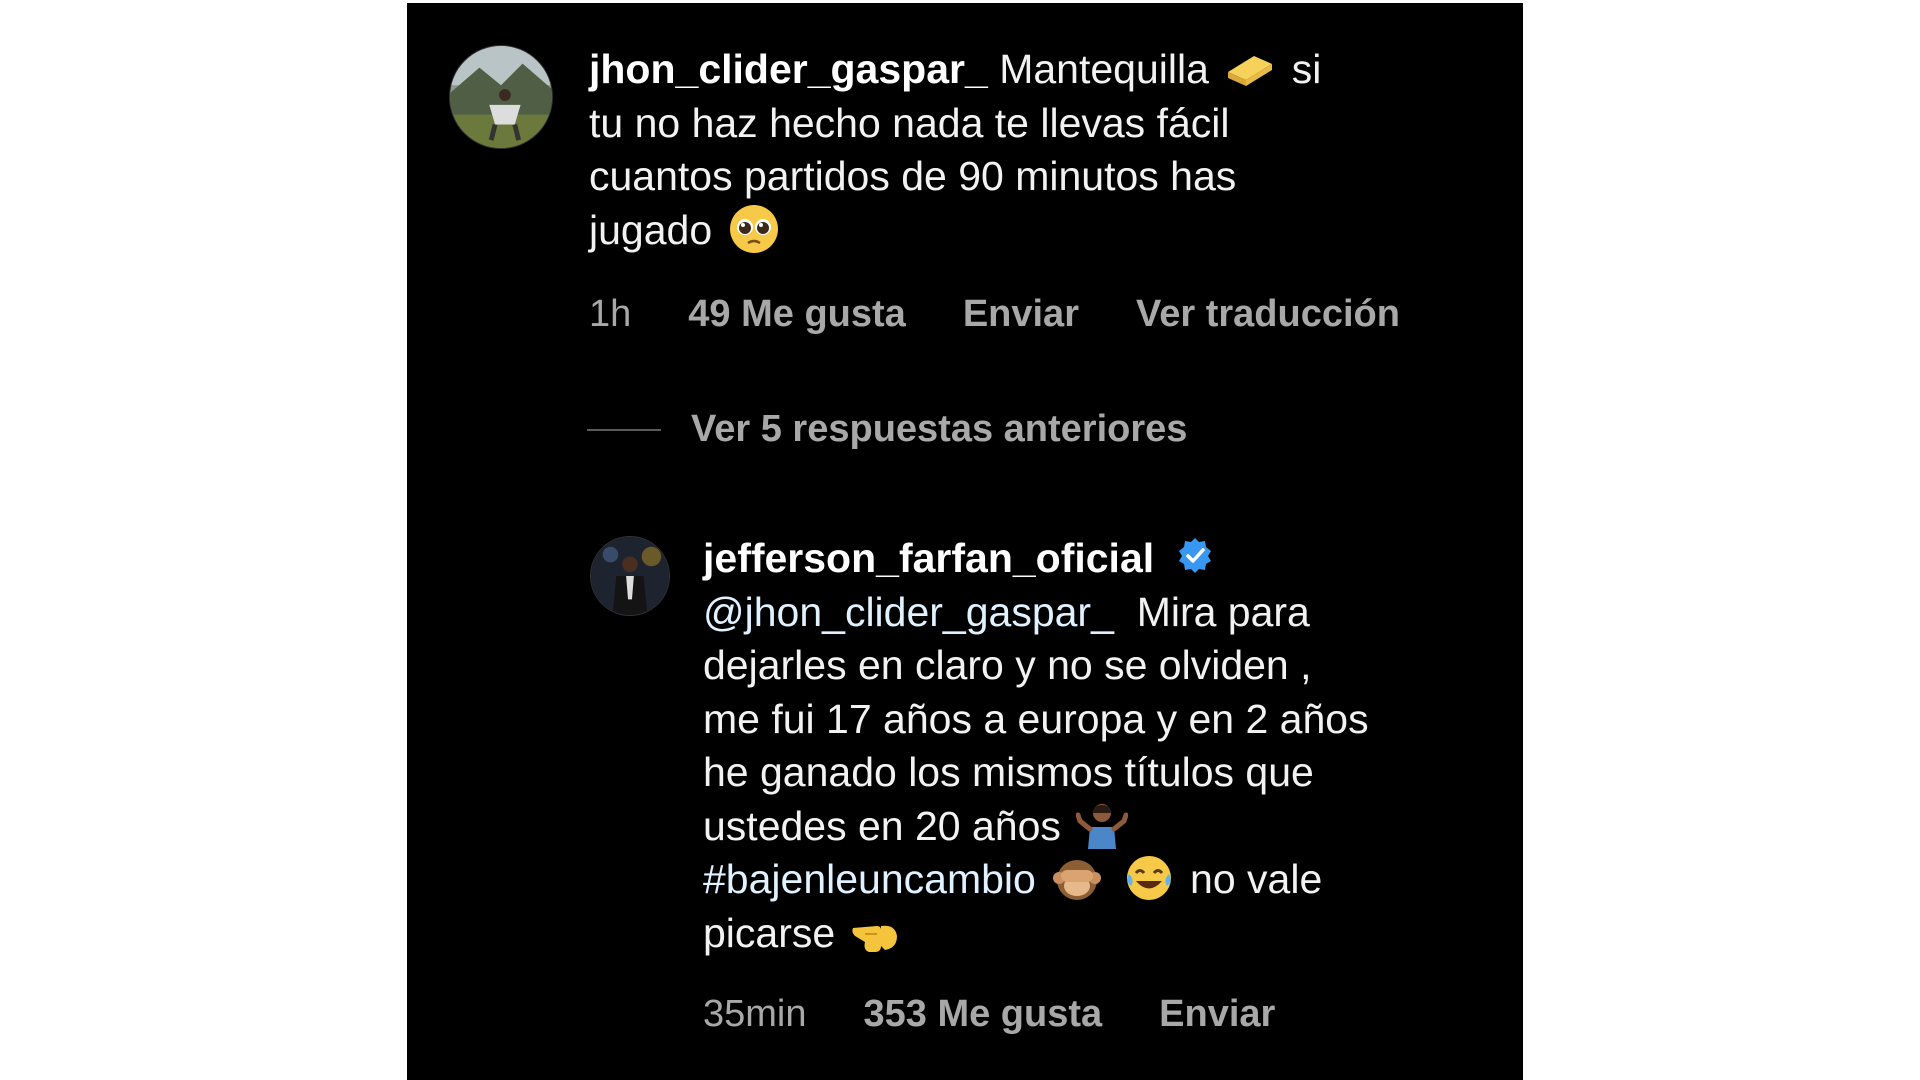 Image resolution: width=1920 pixels, height=1080 pixels. I want to click on comment-text-segment: Mantequilla, so click(1104, 69).